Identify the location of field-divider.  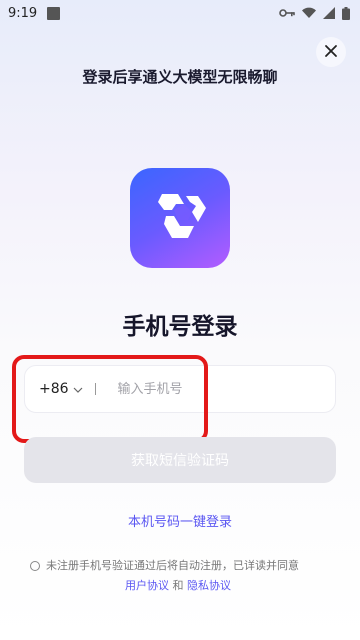
(95, 389).